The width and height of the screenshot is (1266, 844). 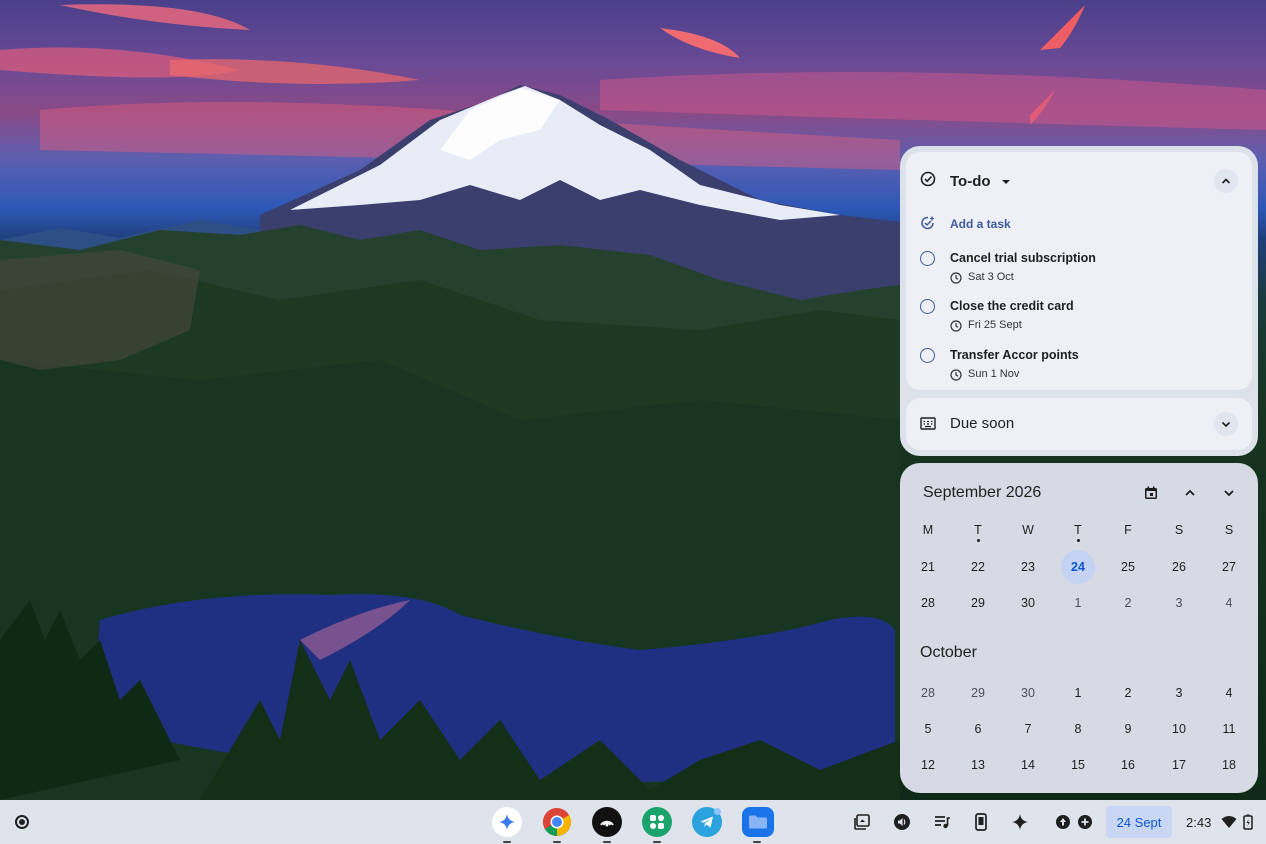 What do you see at coordinates (1128, 567) in the screenshot?
I see `calendar-day: 25` at bounding box center [1128, 567].